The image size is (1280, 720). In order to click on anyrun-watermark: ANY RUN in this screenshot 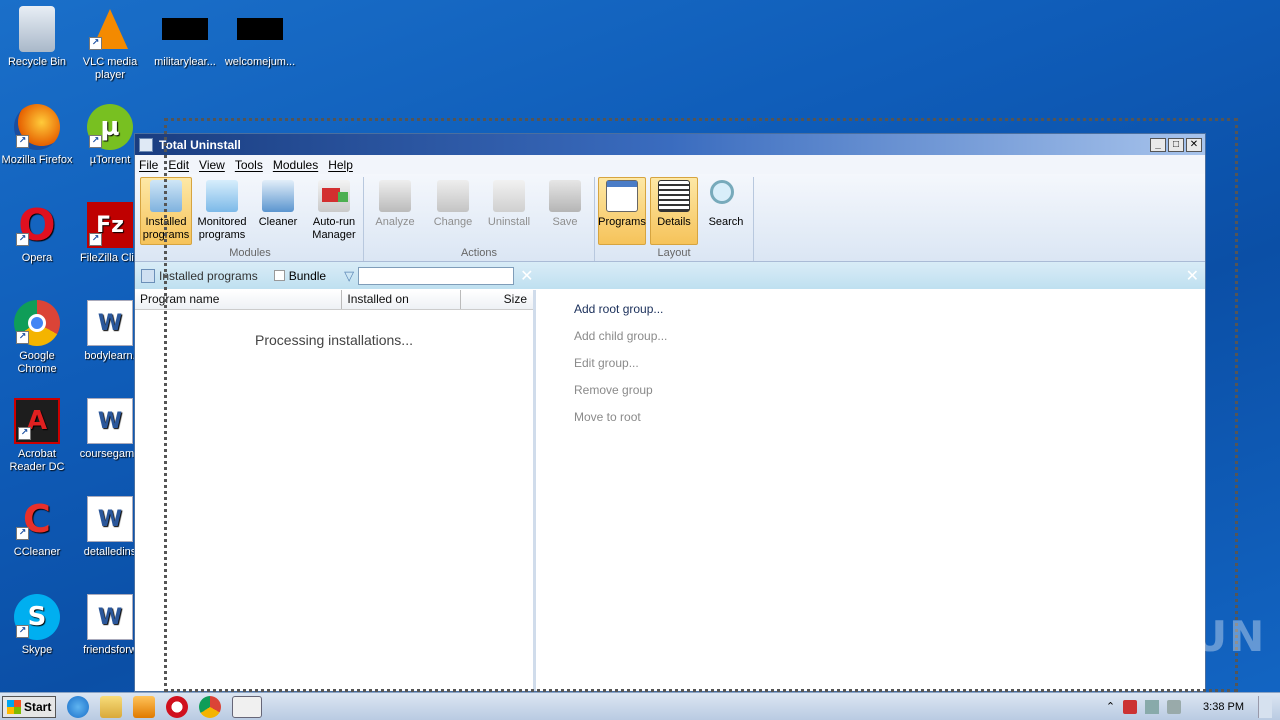, I will do `click(1152, 636)`.